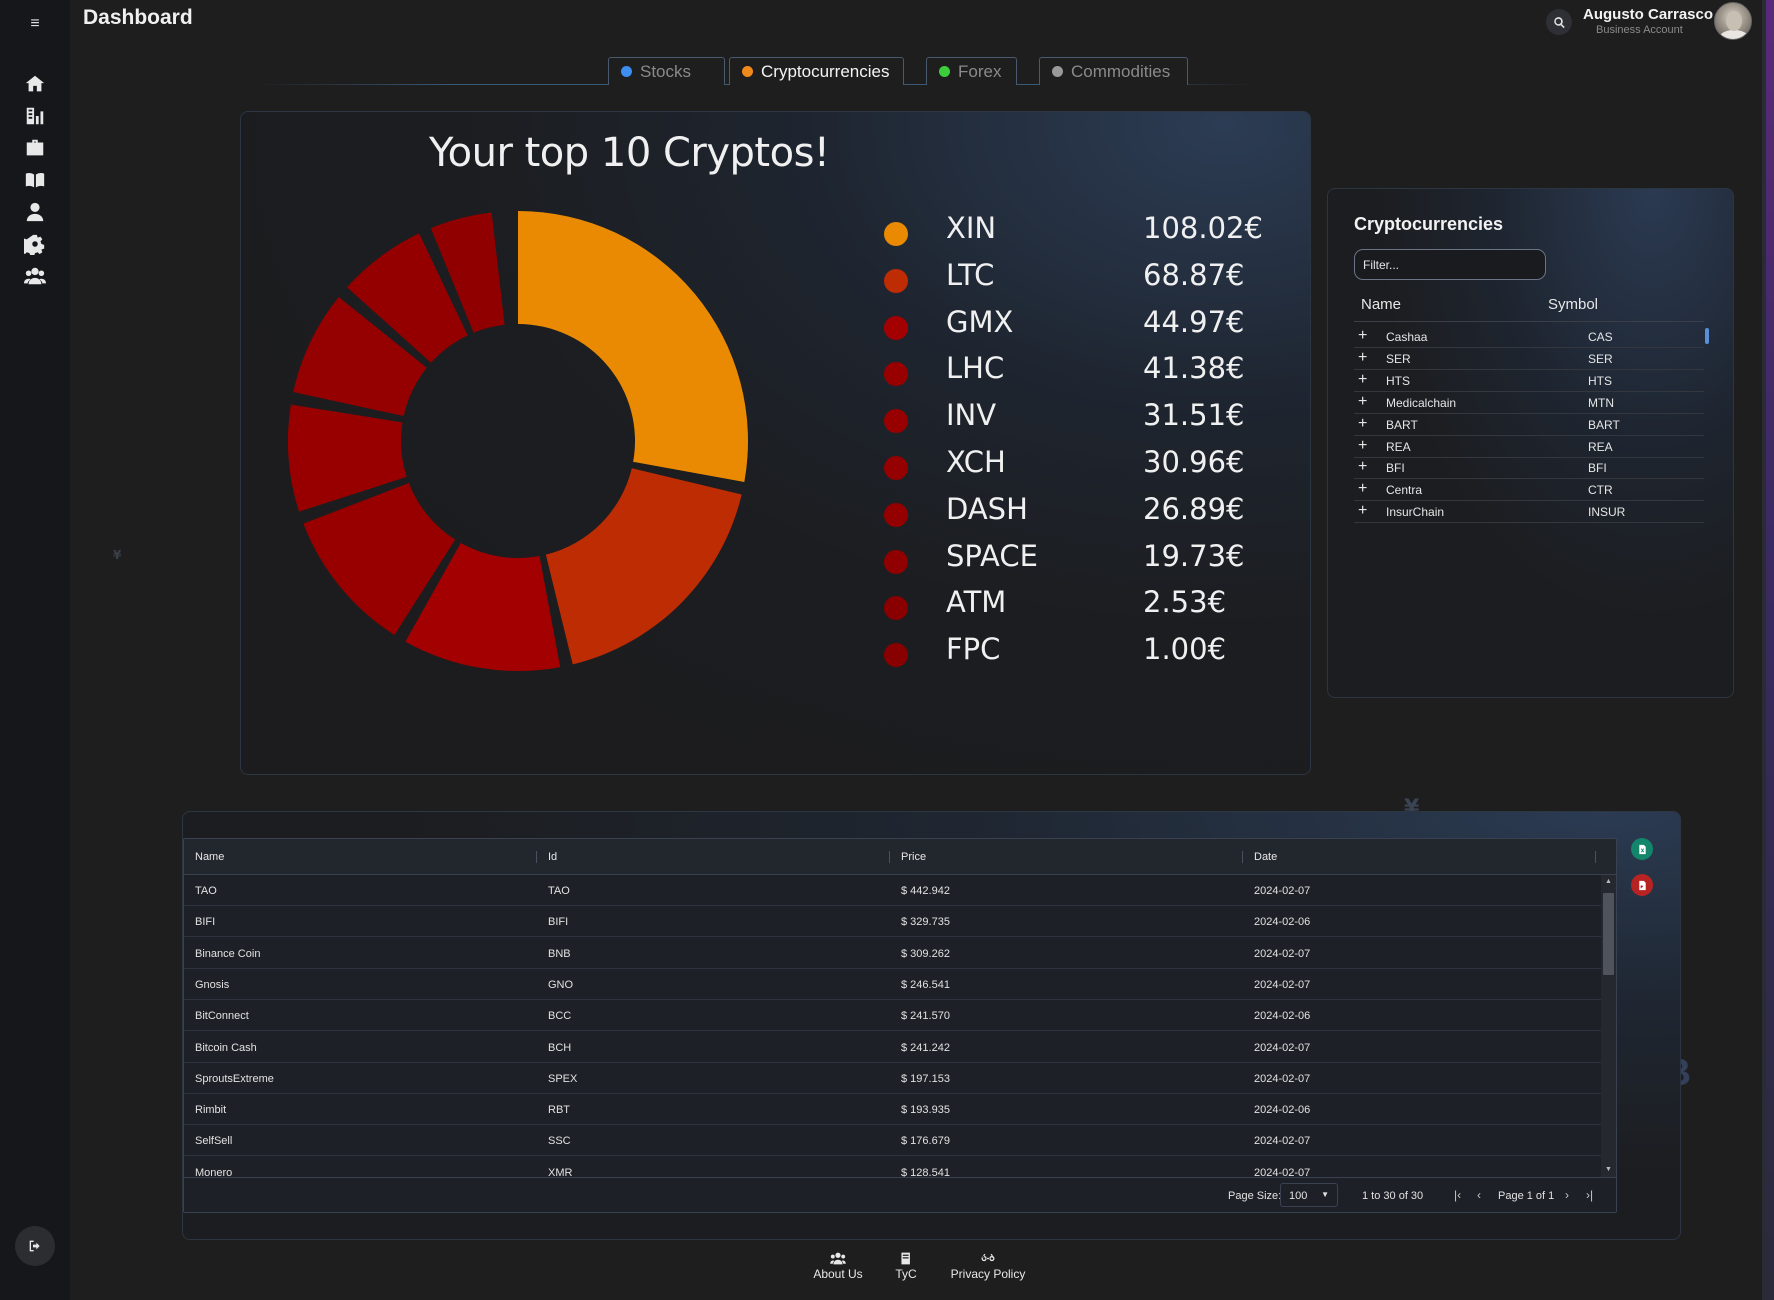  What do you see at coordinates (892, 984) in the screenshot?
I see `table-row: Gnosis GNO $ 246.541 2024-02-07` at bounding box center [892, 984].